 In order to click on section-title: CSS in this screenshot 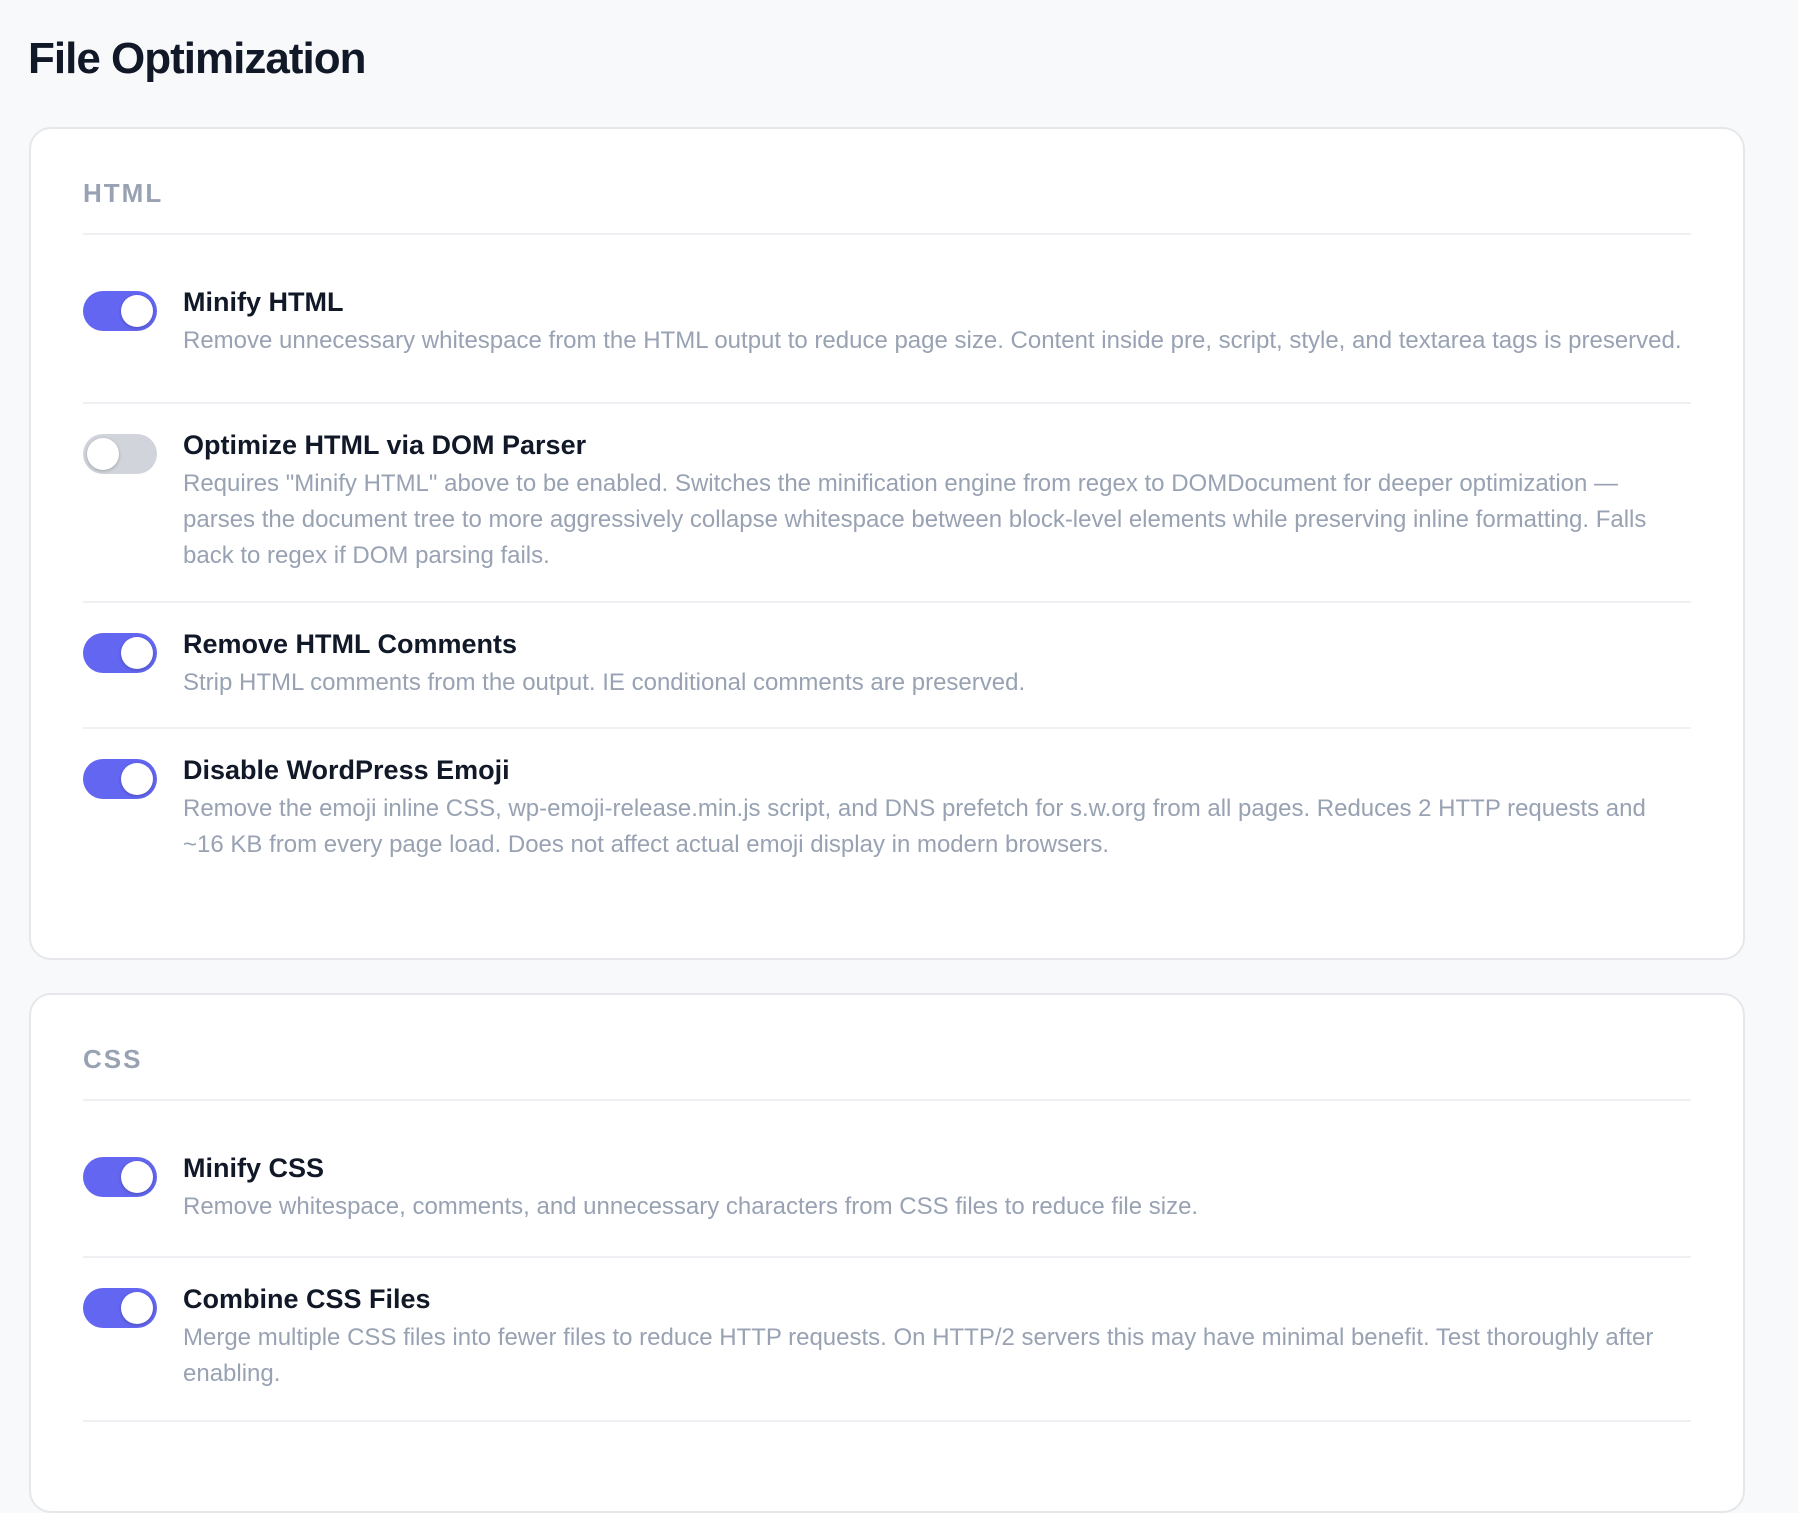, I will do `click(113, 1059)`.